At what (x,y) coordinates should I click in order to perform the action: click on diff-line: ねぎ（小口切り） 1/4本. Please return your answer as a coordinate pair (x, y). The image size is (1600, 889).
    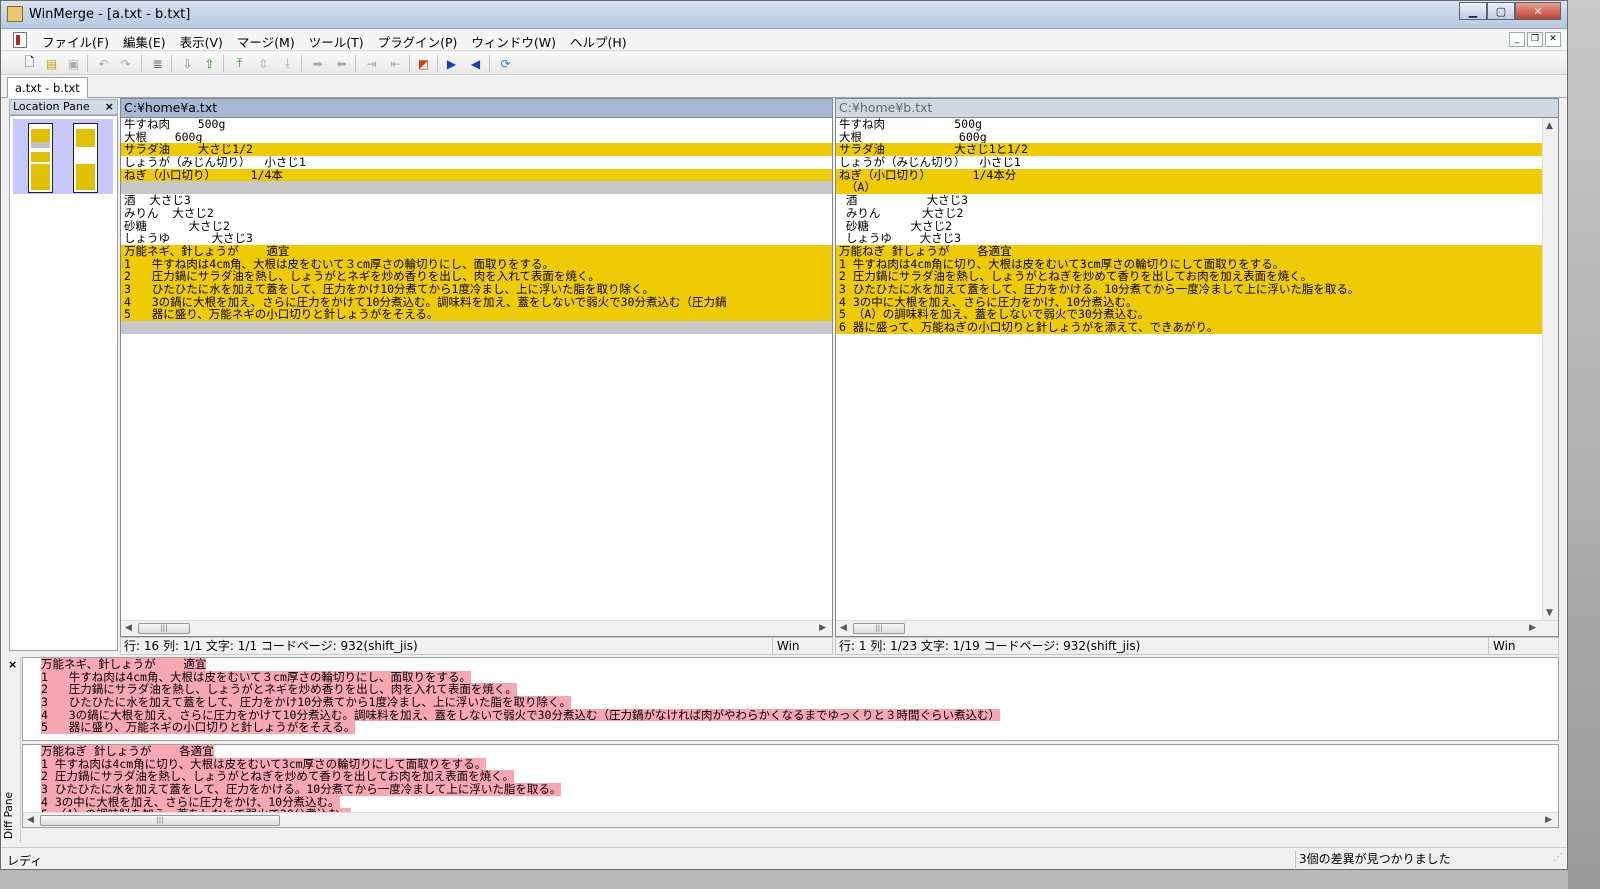
    Looking at the image, I should click on (476, 175).